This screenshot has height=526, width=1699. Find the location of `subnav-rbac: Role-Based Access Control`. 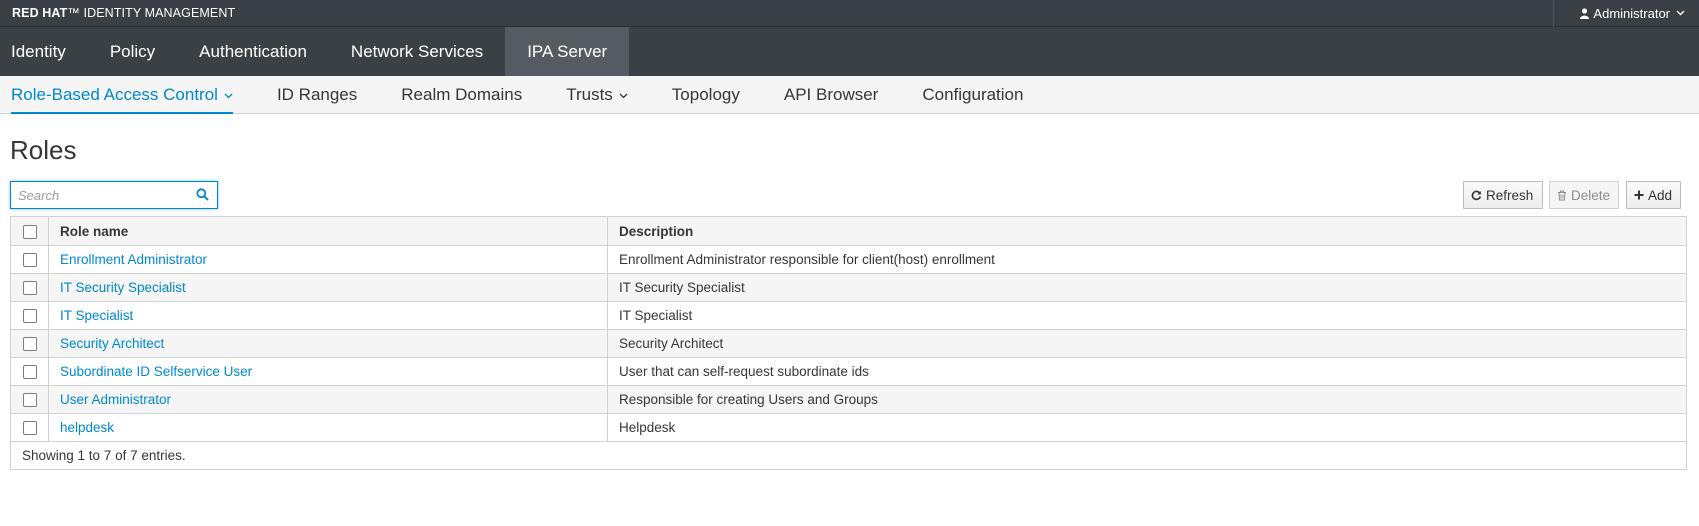

subnav-rbac: Role-Based Access Control is located at coordinates (122, 95).